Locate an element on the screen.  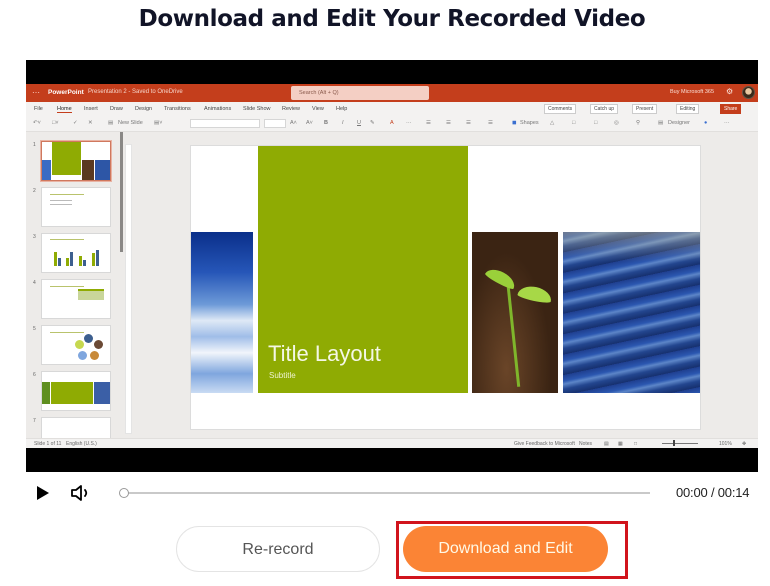
normal-view-icon: ▤ is located at coordinates (606, 444).